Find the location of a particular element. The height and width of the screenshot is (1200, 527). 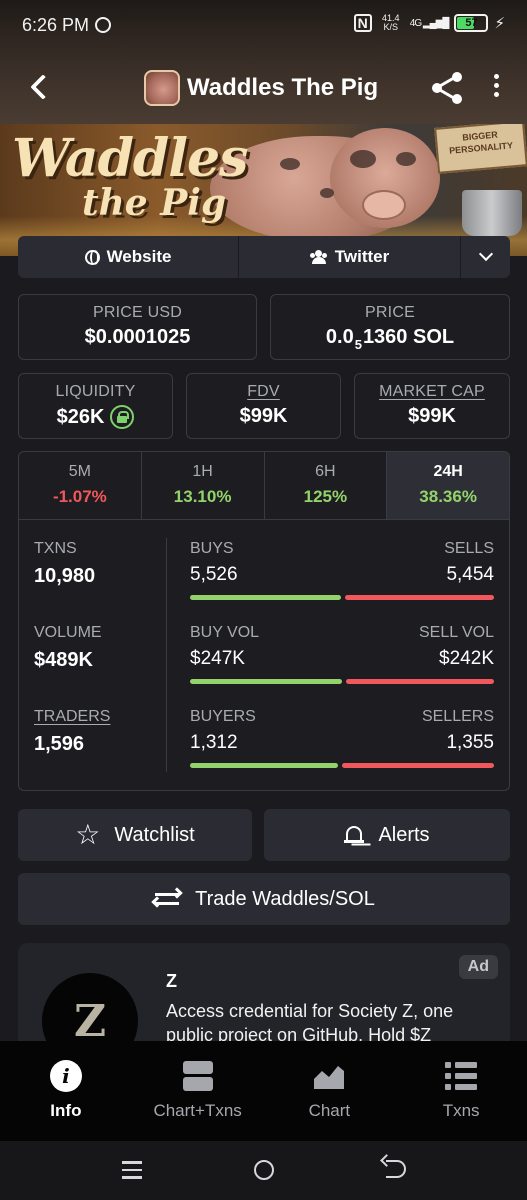

nav-chart-txns-label: Chart+Txns is located at coordinates (197, 1110).